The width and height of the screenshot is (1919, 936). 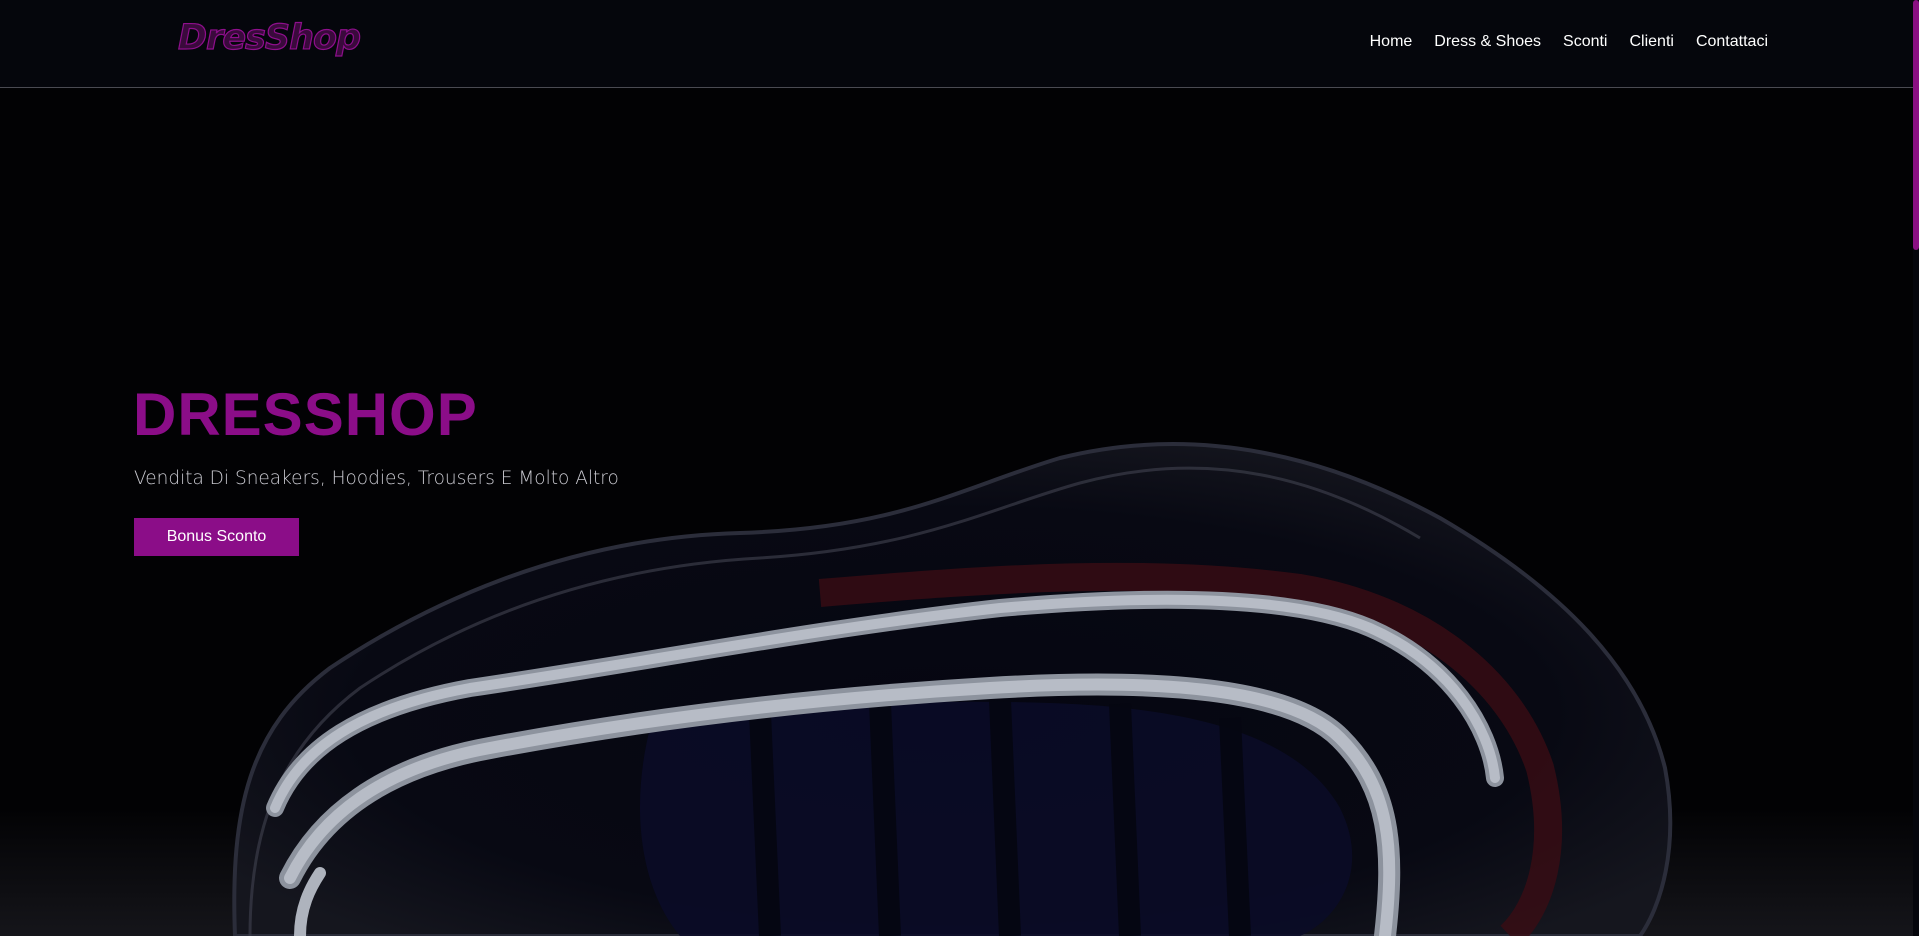 I want to click on bonus-sconto-button: Bonus Sconto, so click(x=216, y=537).